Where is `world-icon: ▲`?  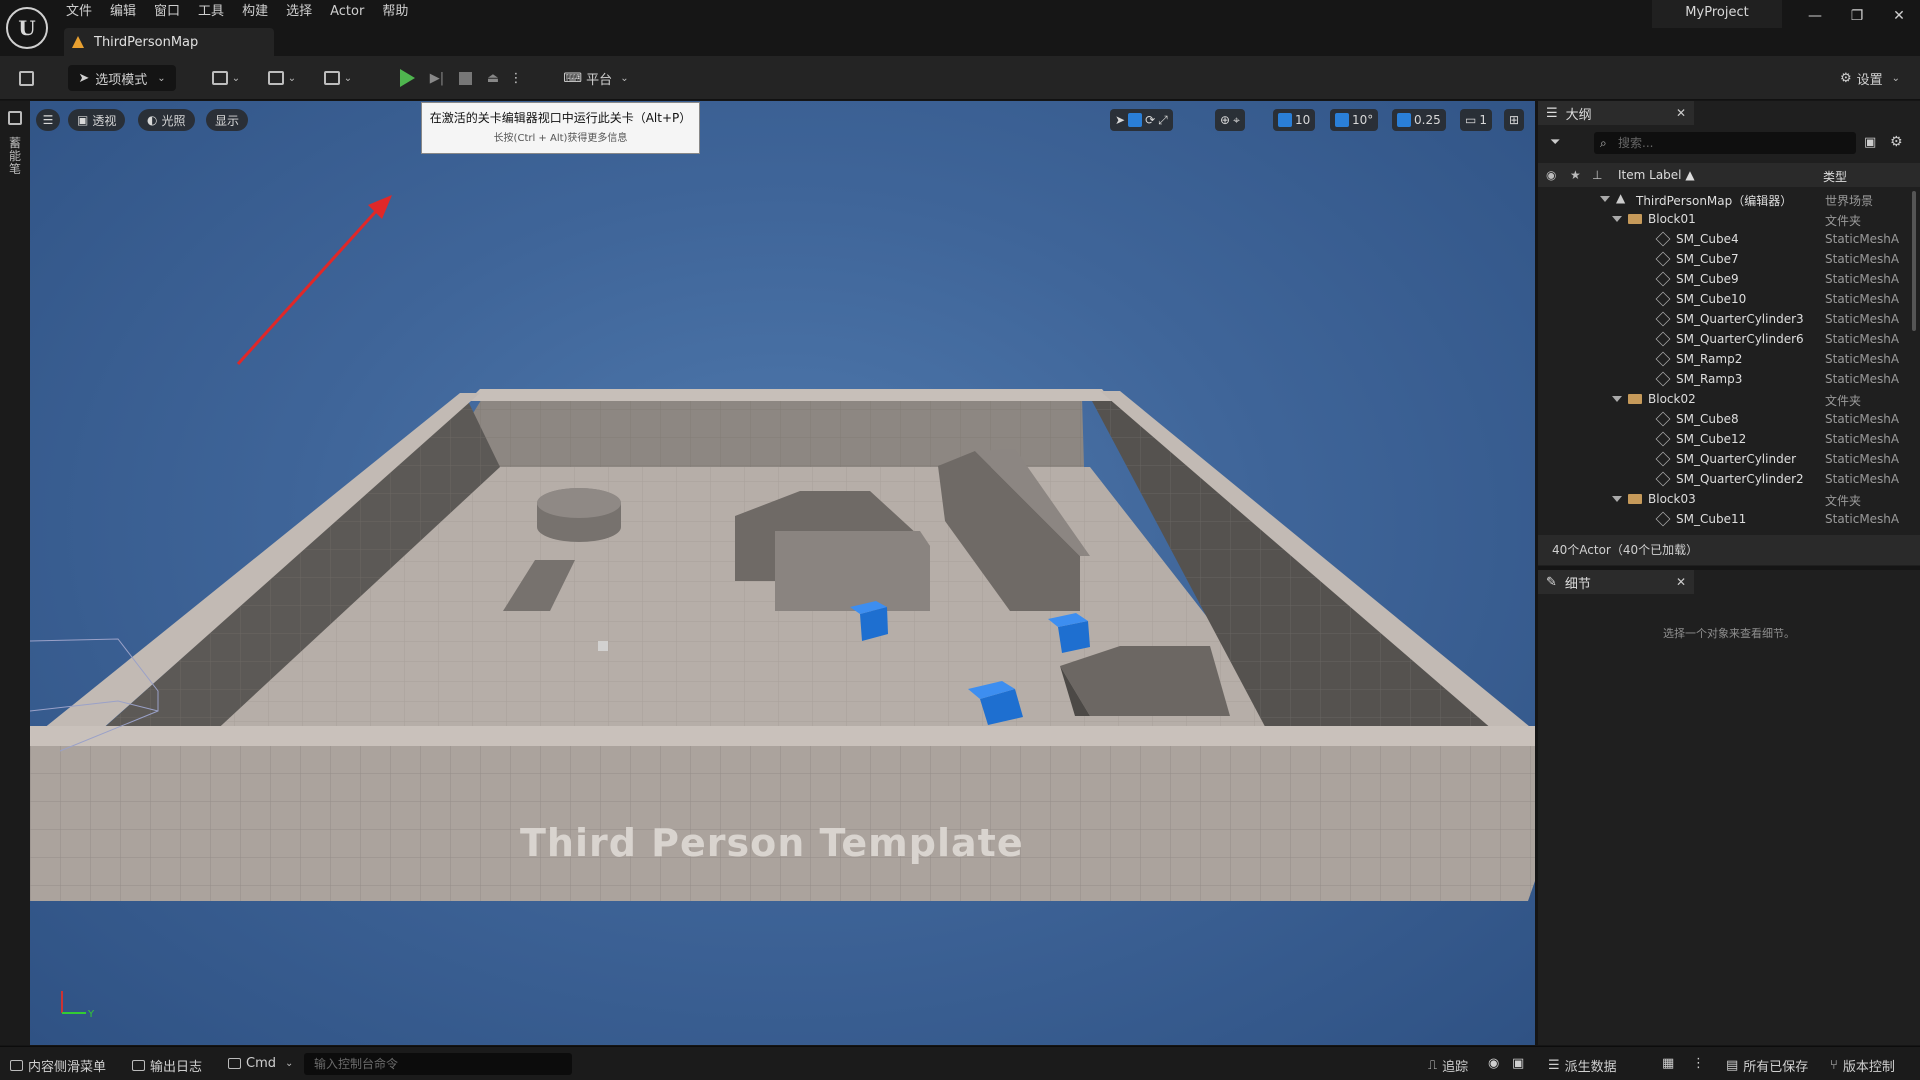 world-icon: ▲ is located at coordinates (1621, 198).